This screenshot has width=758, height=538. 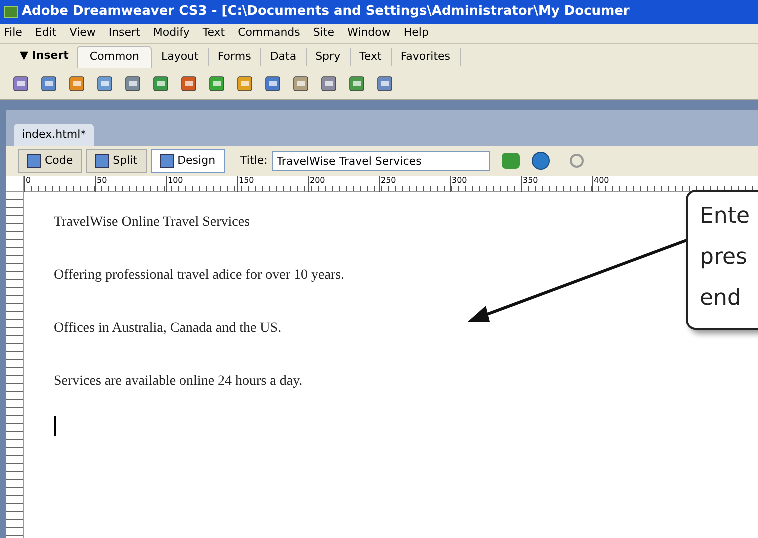 What do you see at coordinates (416, 33) in the screenshot?
I see `menu-item: Help` at bounding box center [416, 33].